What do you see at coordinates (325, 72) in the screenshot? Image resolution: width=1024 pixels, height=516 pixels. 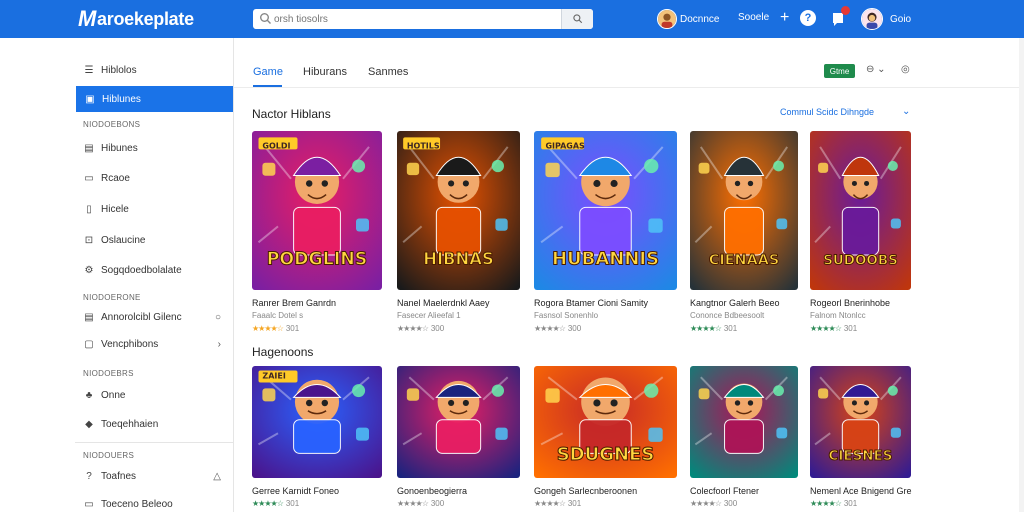 I see `tab-hiburans: Hiburans` at bounding box center [325, 72].